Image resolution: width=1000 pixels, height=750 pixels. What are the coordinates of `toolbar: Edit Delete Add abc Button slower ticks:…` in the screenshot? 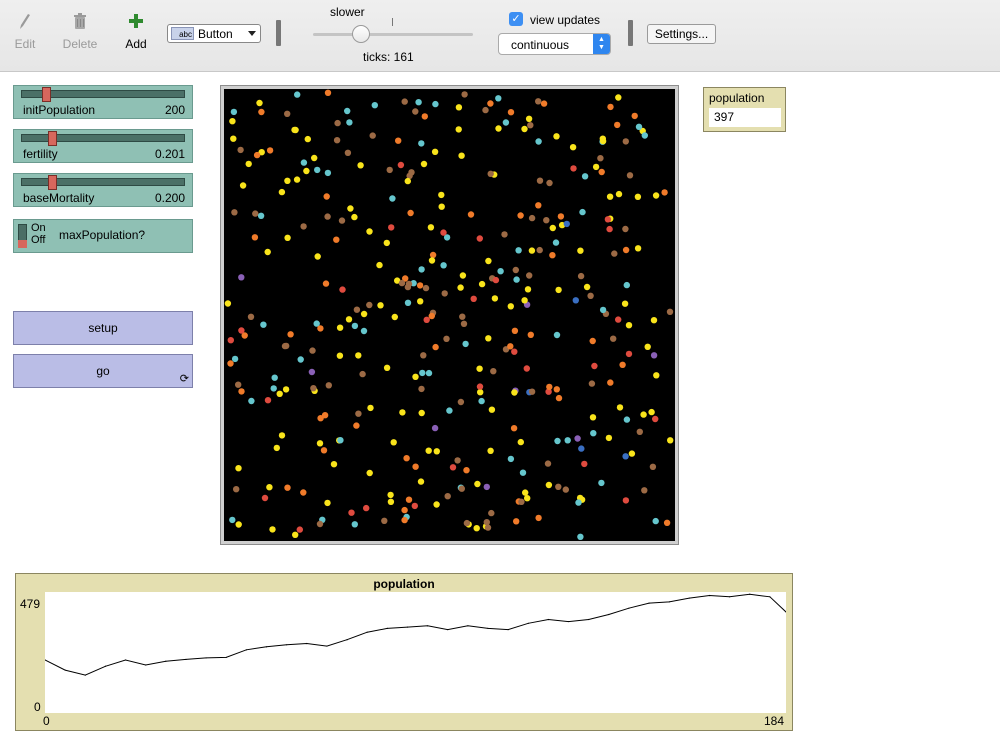 It's located at (500, 36).